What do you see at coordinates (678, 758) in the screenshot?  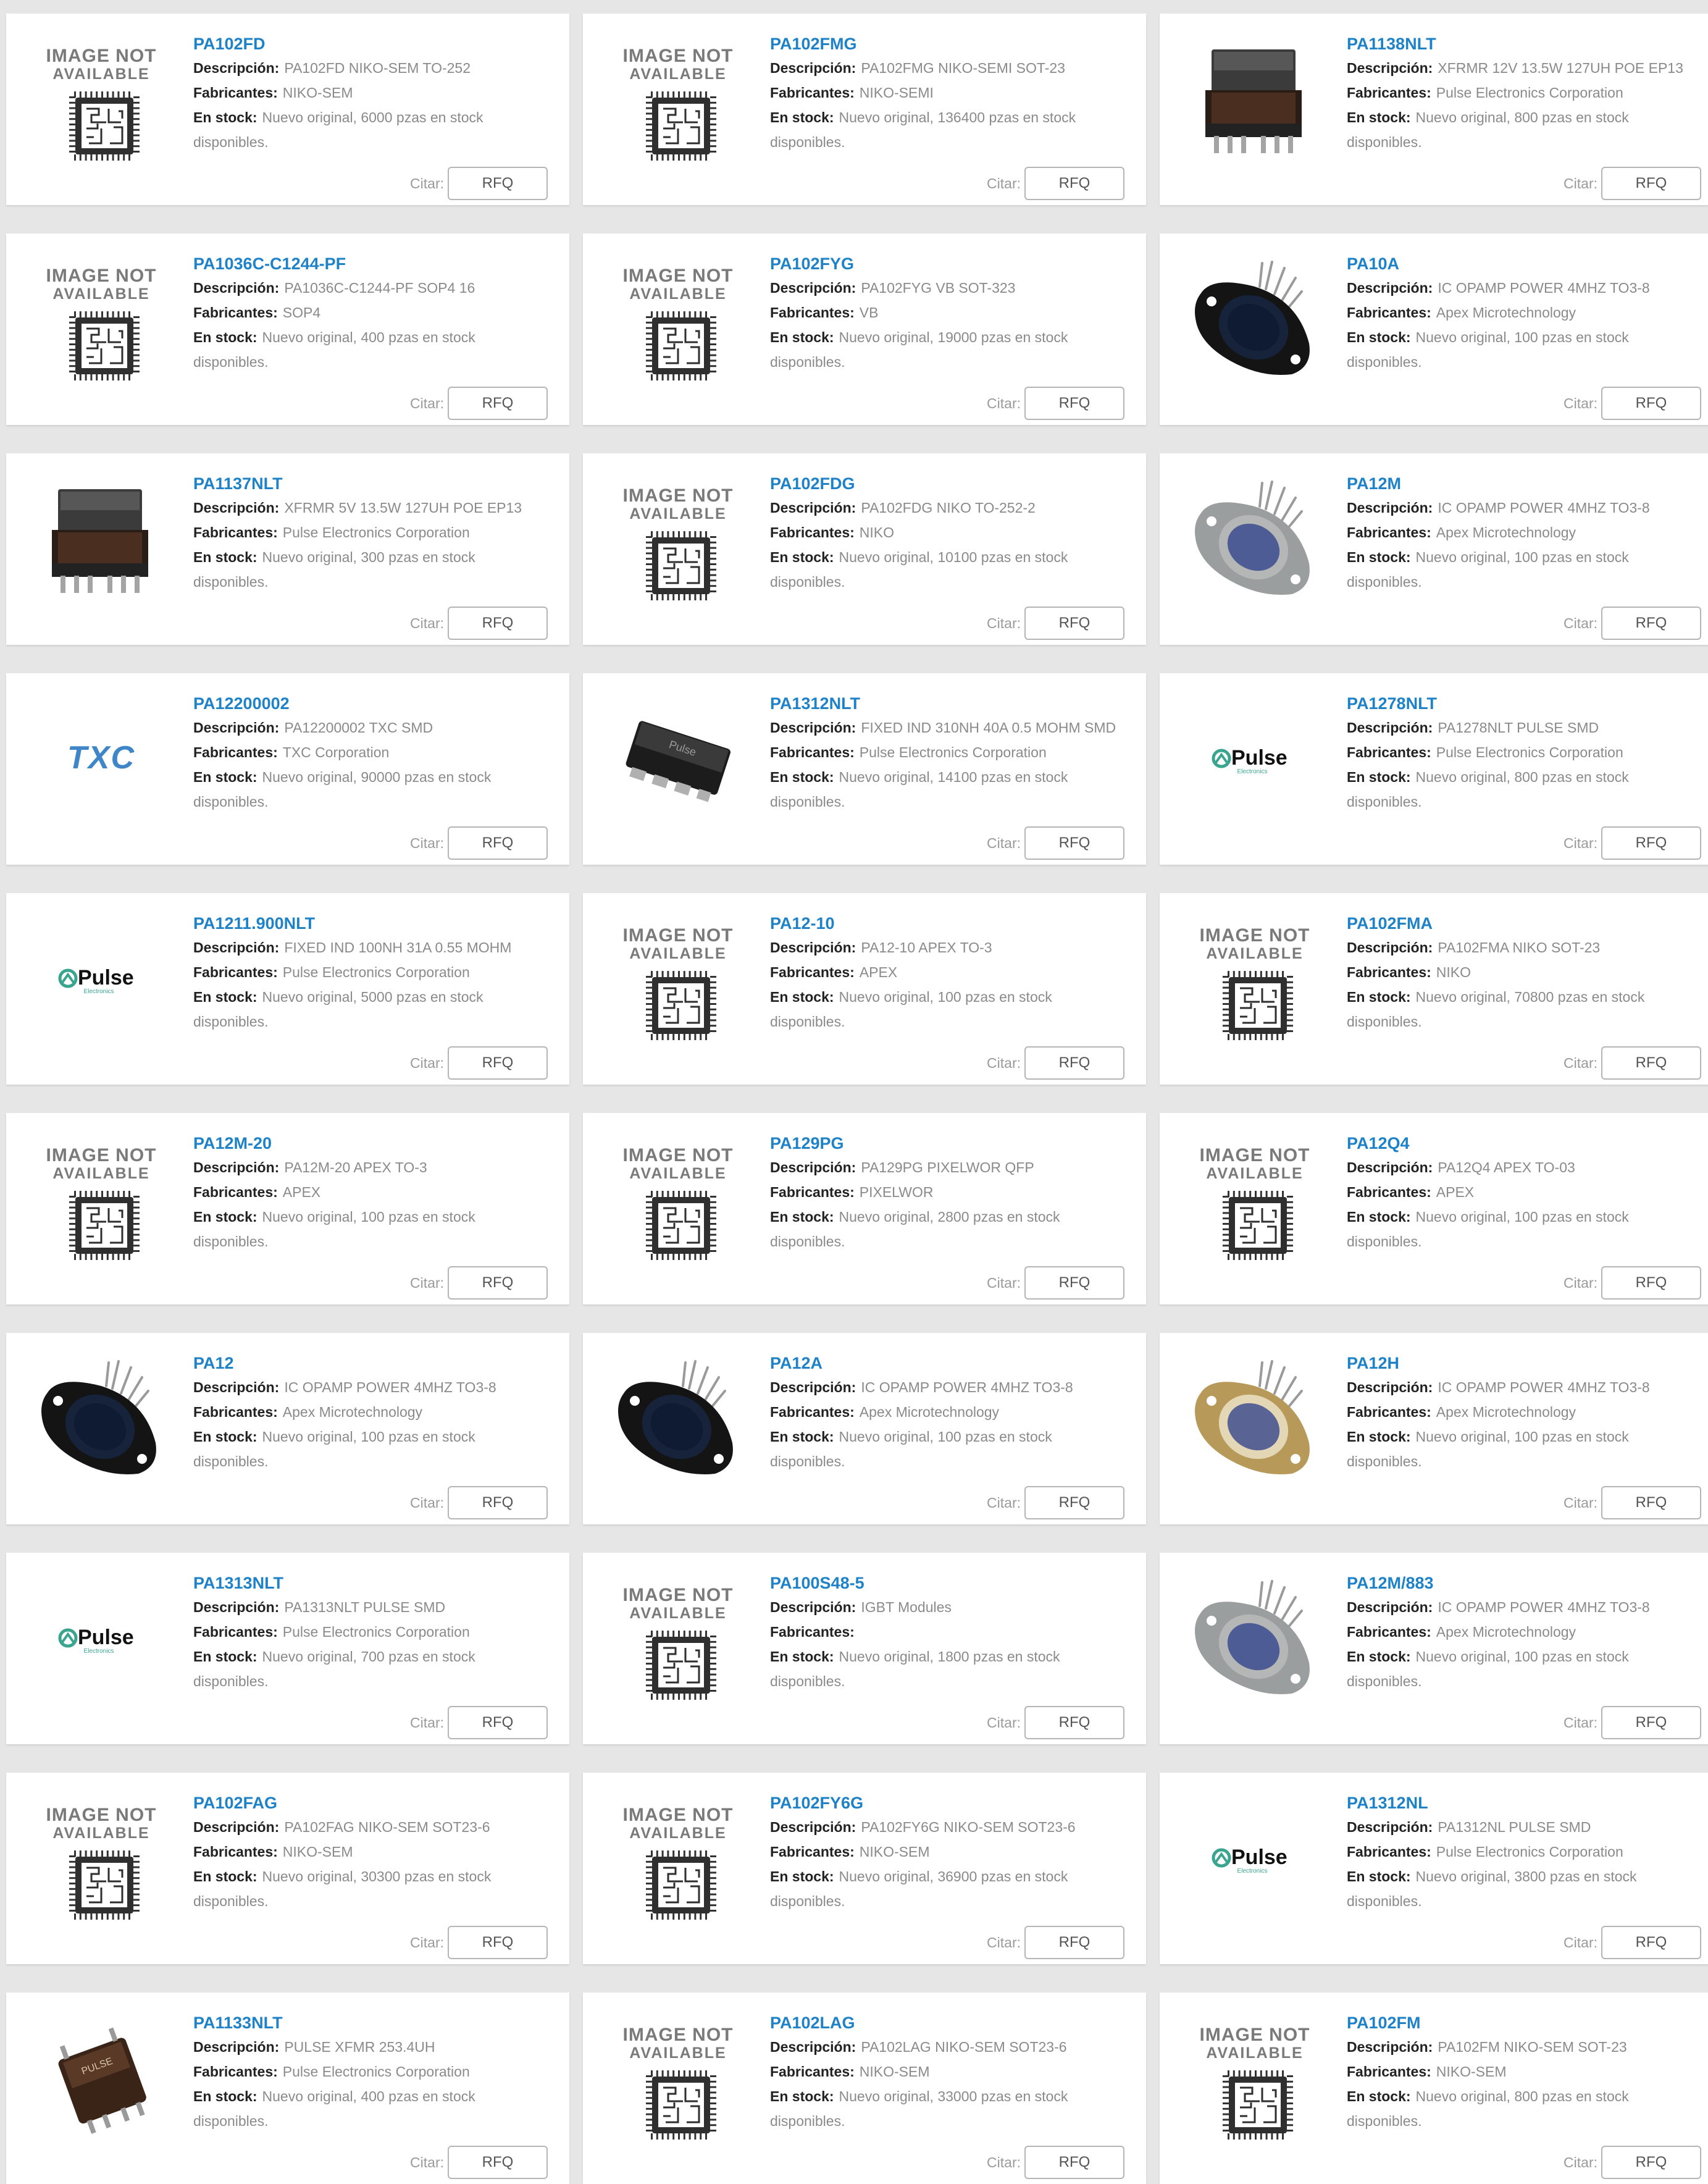 I see `product-image: Pulse` at bounding box center [678, 758].